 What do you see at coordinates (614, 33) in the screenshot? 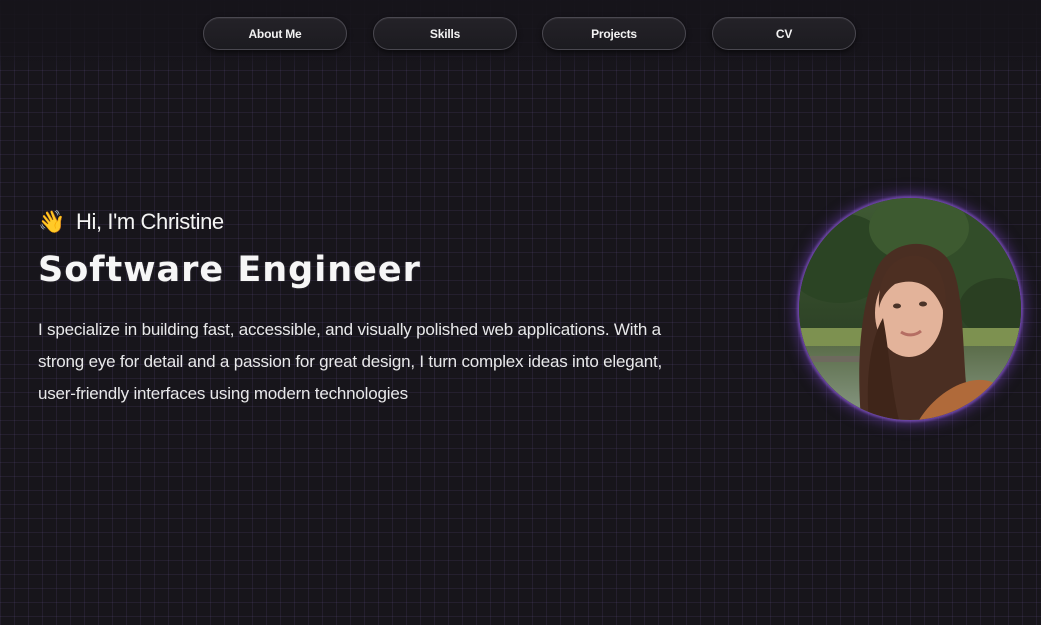
I see `nav-projects-button: Projects` at bounding box center [614, 33].